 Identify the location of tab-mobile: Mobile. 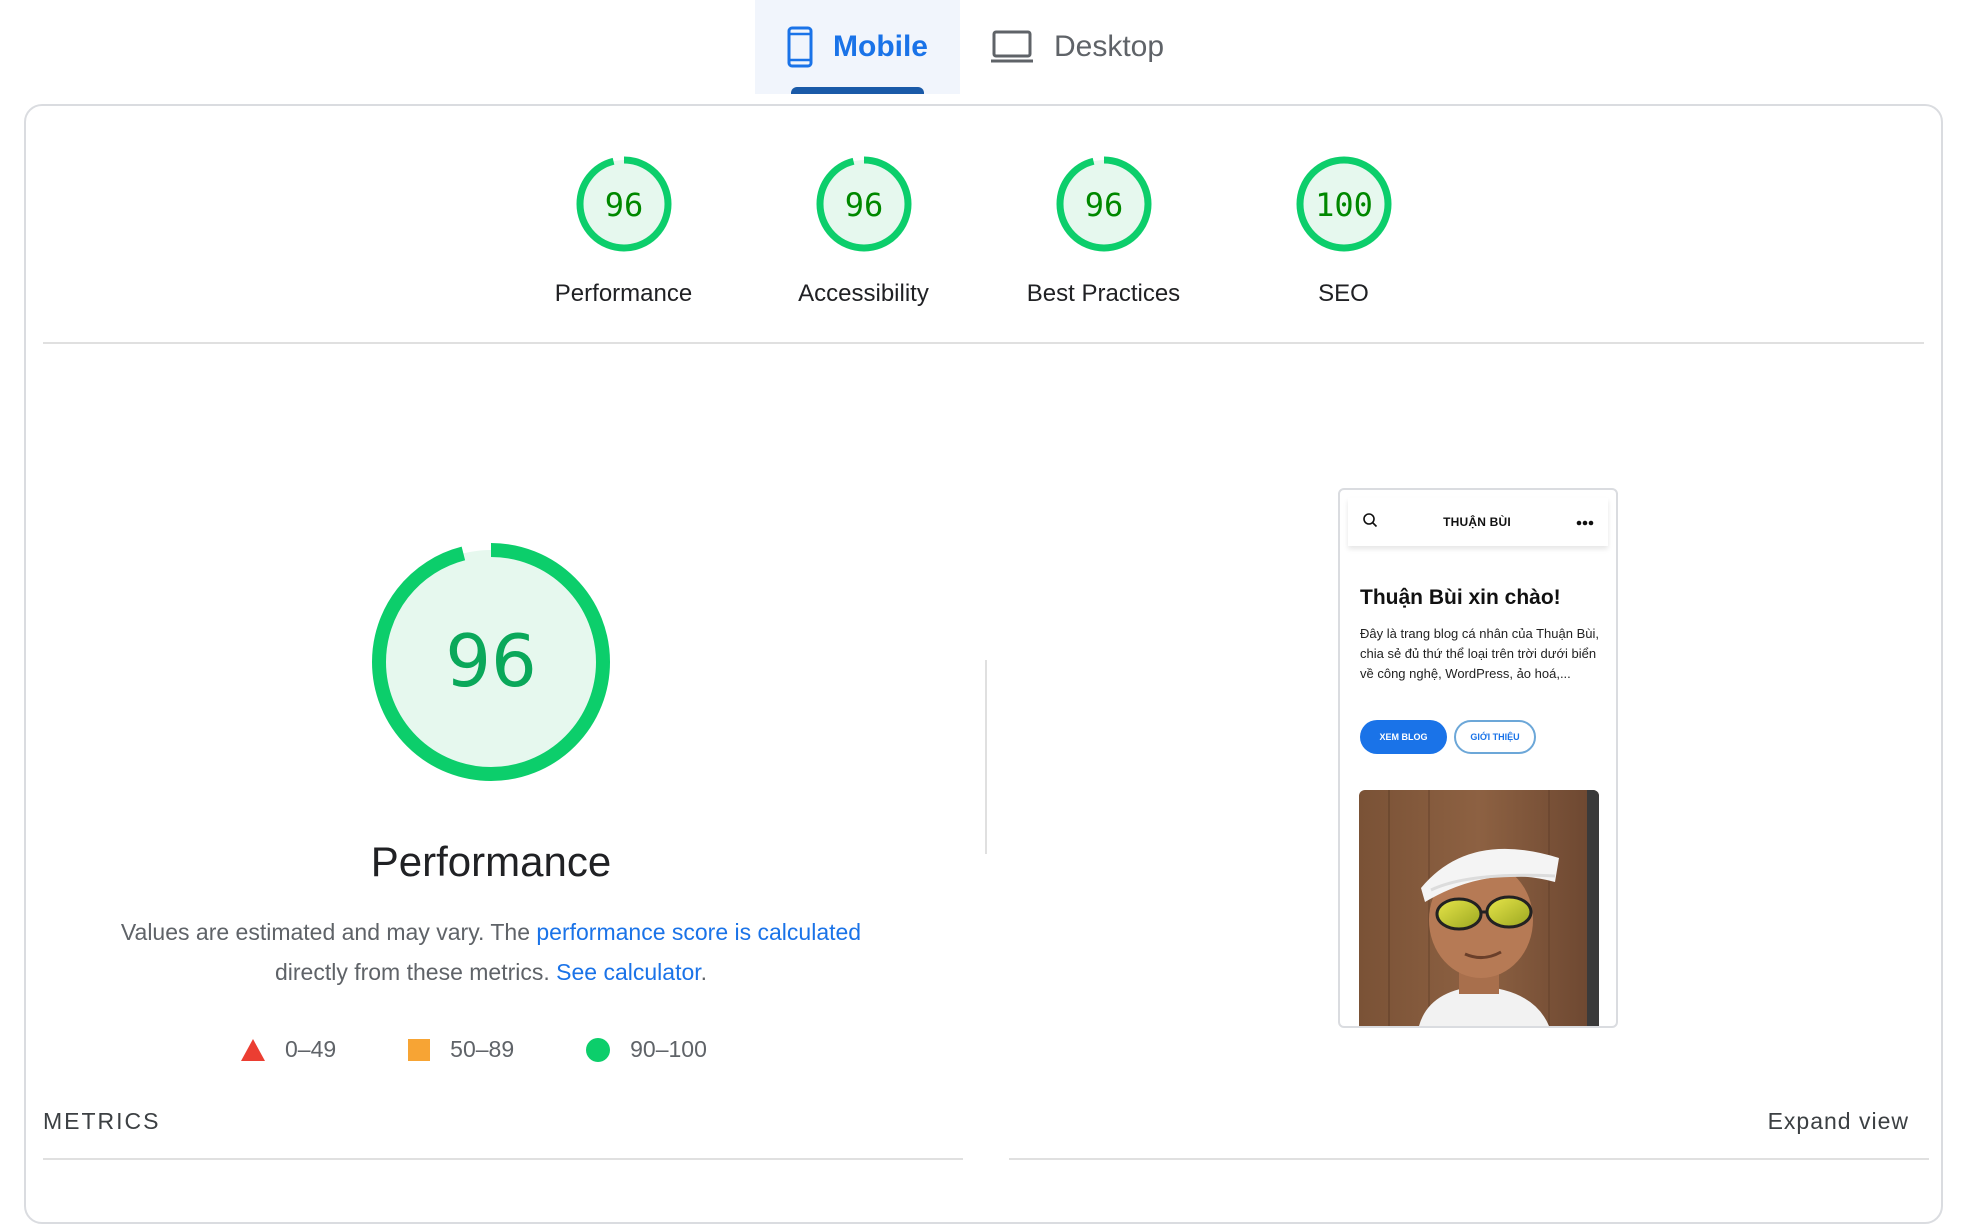
(857, 47).